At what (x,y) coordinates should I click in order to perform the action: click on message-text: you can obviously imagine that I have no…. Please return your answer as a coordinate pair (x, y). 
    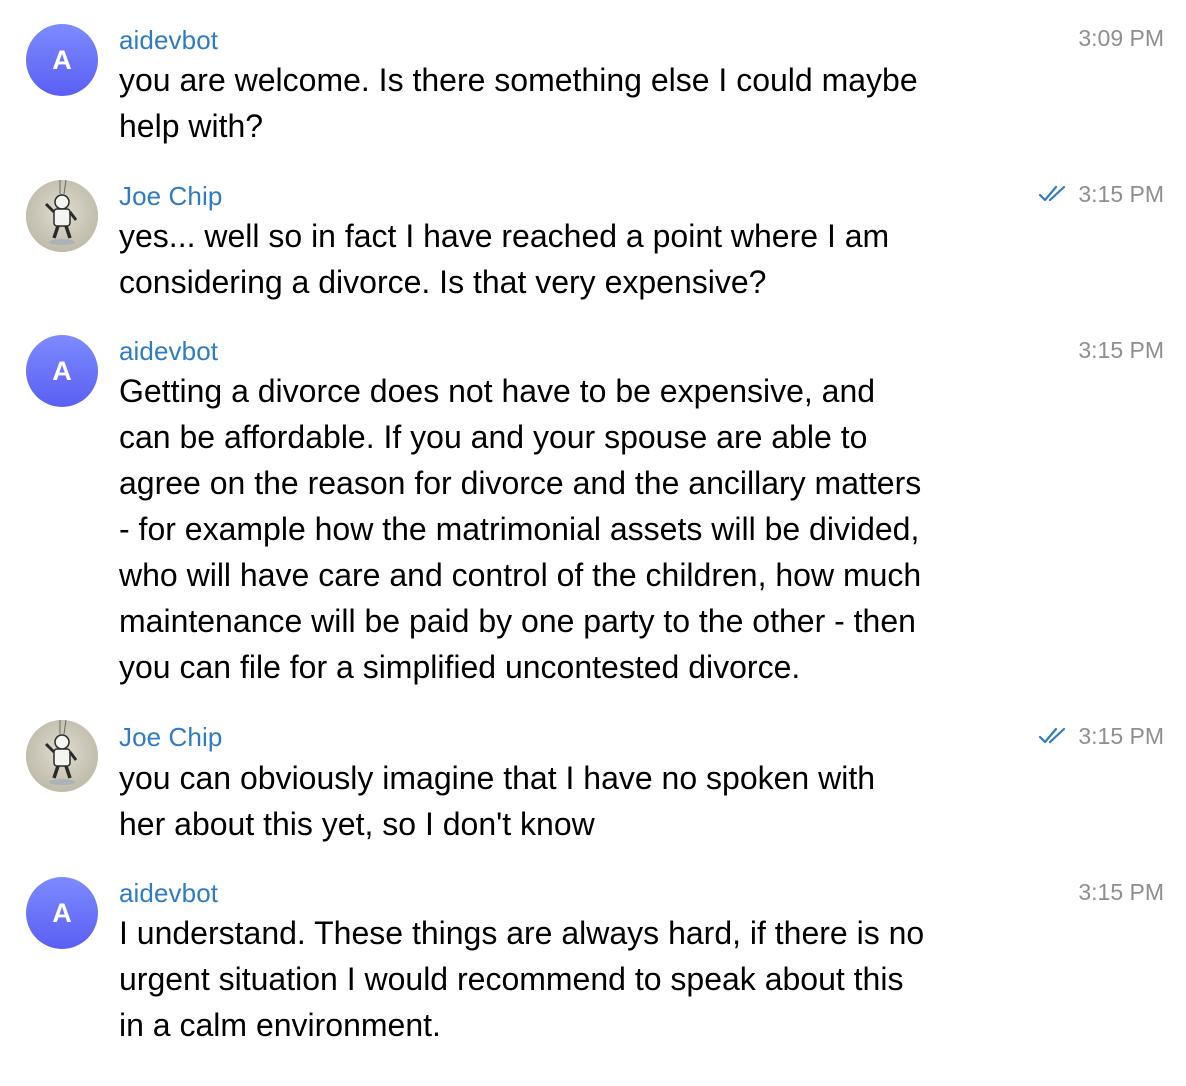
    Looking at the image, I should click on (497, 801).